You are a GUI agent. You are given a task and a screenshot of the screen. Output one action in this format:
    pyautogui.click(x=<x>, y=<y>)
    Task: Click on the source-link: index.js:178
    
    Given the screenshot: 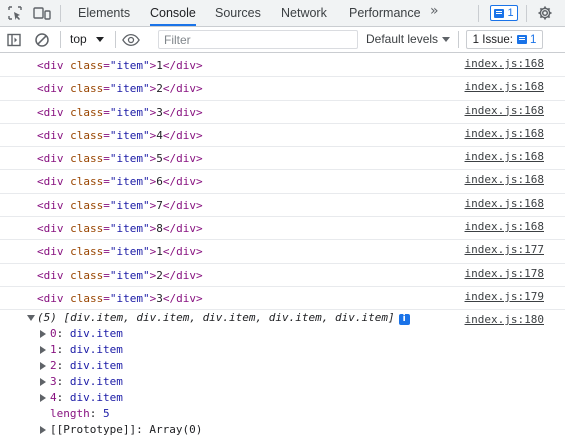 What is the action you would take?
    pyautogui.click(x=504, y=273)
    